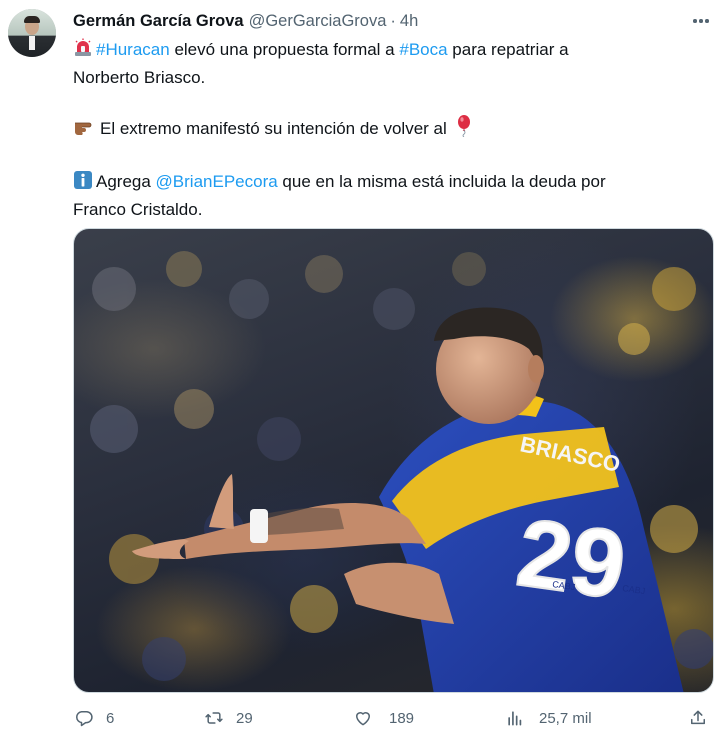 Image resolution: width=717 pixels, height=734 pixels. What do you see at coordinates (565, 718) in the screenshot?
I see `view-count: 25,7 mil` at bounding box center [565, 718].